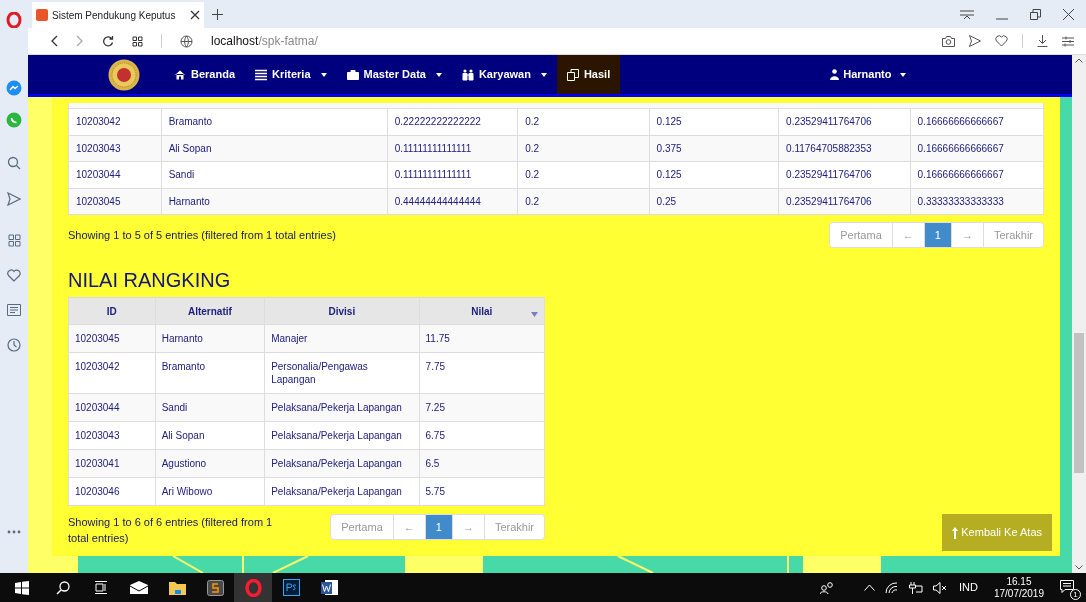 The width and height of the screenshot is (1086, 602). Describe the element at coordinates (567, 41) in the screenshot. I see `address-field: localhost/spk-fatma/` at that location.